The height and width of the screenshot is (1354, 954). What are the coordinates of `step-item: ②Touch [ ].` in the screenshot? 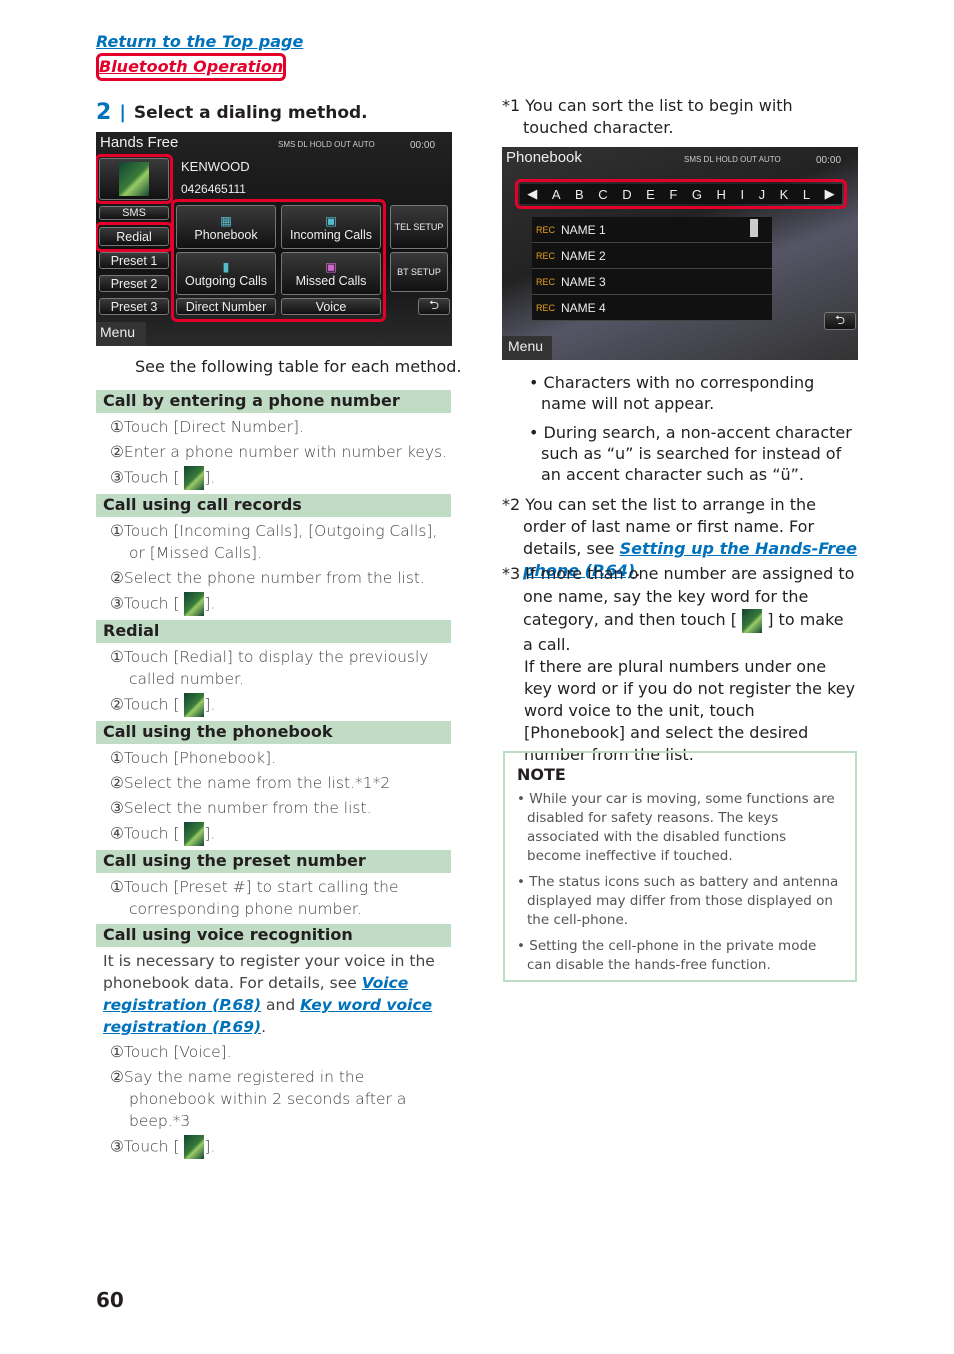 It's located at (277, 705).